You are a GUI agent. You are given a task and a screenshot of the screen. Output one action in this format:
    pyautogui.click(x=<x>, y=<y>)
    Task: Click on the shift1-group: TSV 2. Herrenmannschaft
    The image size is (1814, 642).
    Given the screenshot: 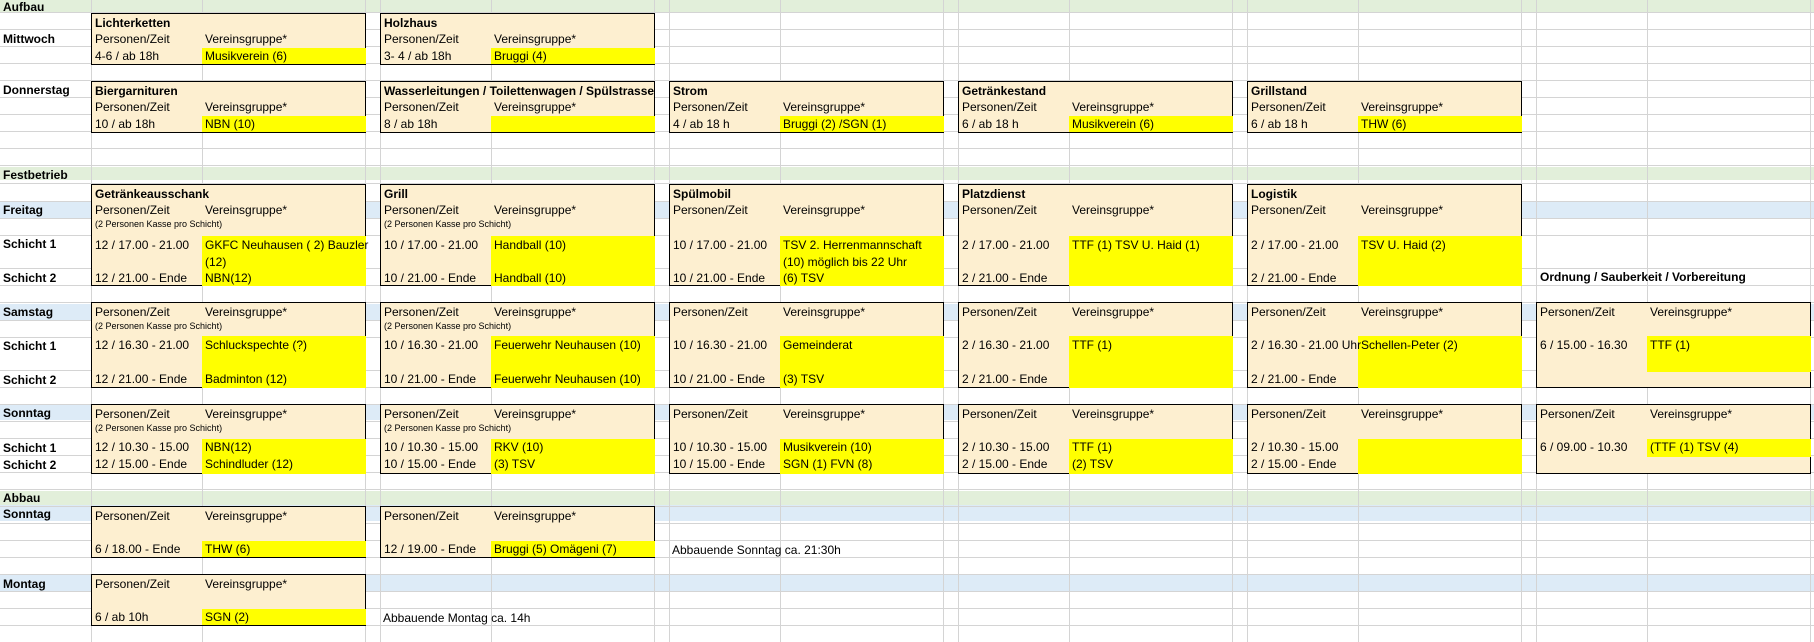 What is the action you would take?
    pyautogui.click(x=852, y=245)
    